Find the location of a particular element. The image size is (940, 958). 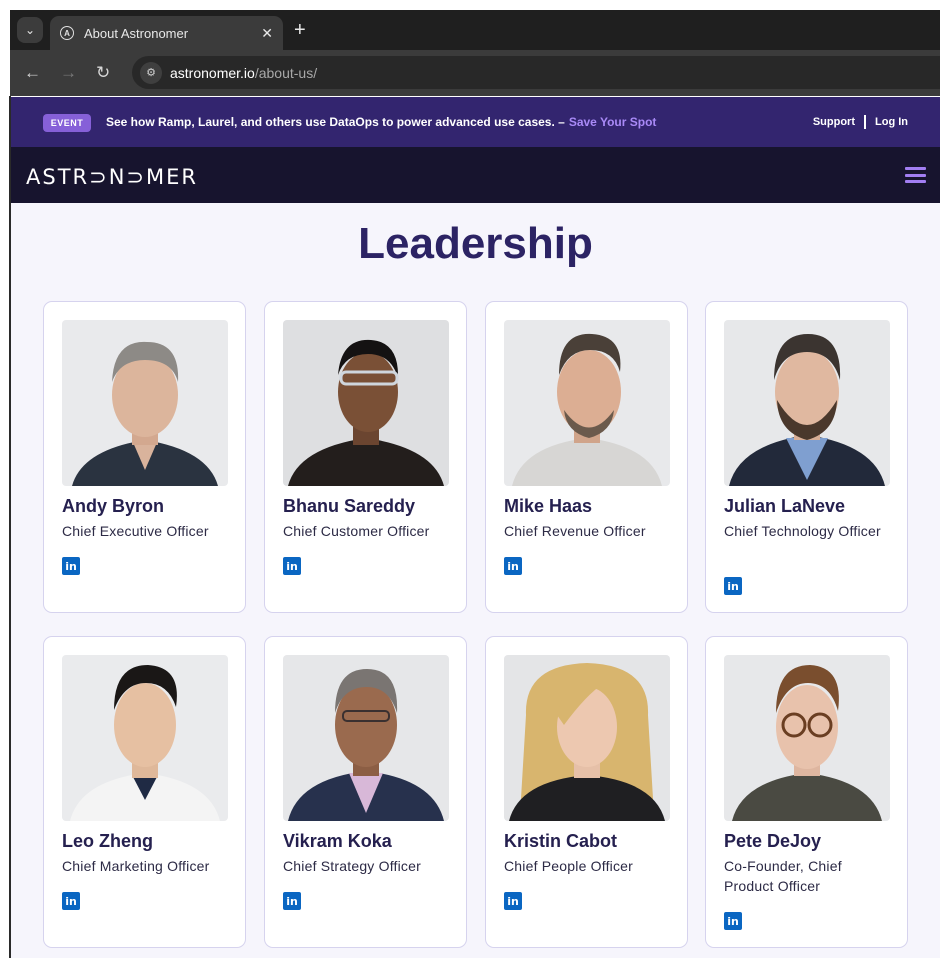

leader-title: Chief Technology Officer is located at coordinates (802, 531).